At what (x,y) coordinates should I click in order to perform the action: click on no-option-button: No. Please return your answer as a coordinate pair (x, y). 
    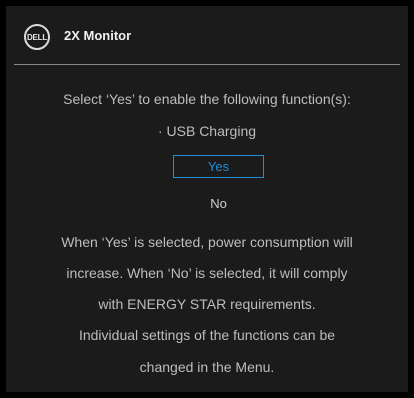
    Looking at the image, I should click on (218, 203).